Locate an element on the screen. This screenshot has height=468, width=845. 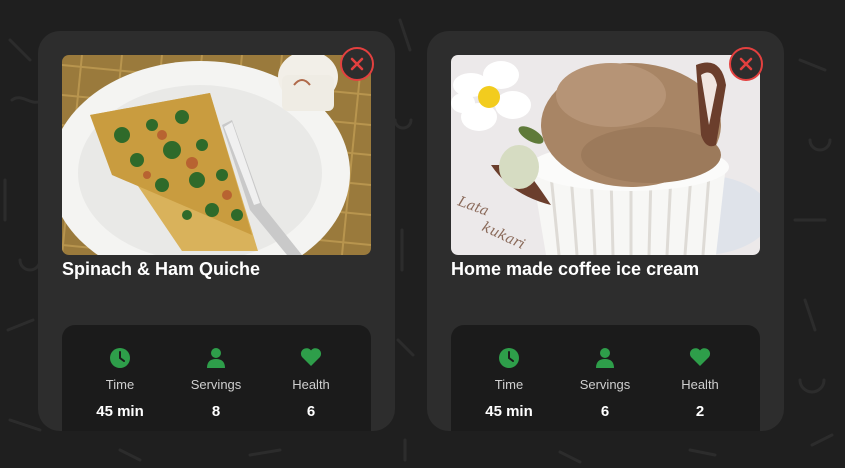
recipe-title: Spinach & Ham Quiche is located at coordinates (161, 269).